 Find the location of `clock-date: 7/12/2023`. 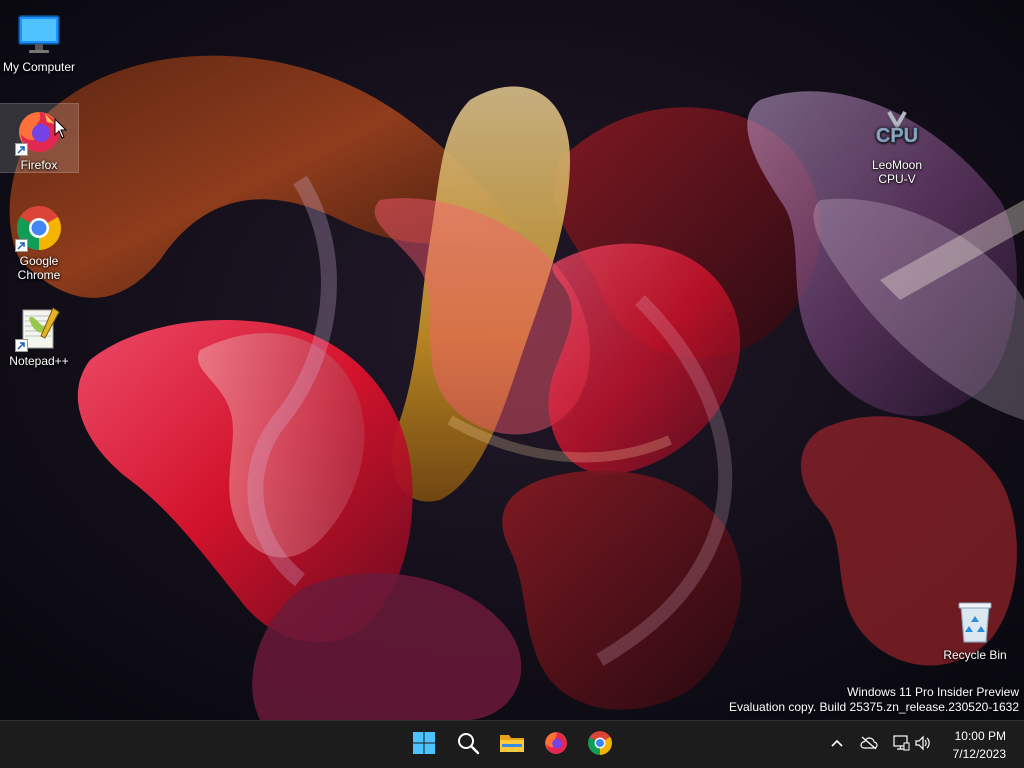

clock-date: 7/12/2023 is located at coordinates (979, 754).